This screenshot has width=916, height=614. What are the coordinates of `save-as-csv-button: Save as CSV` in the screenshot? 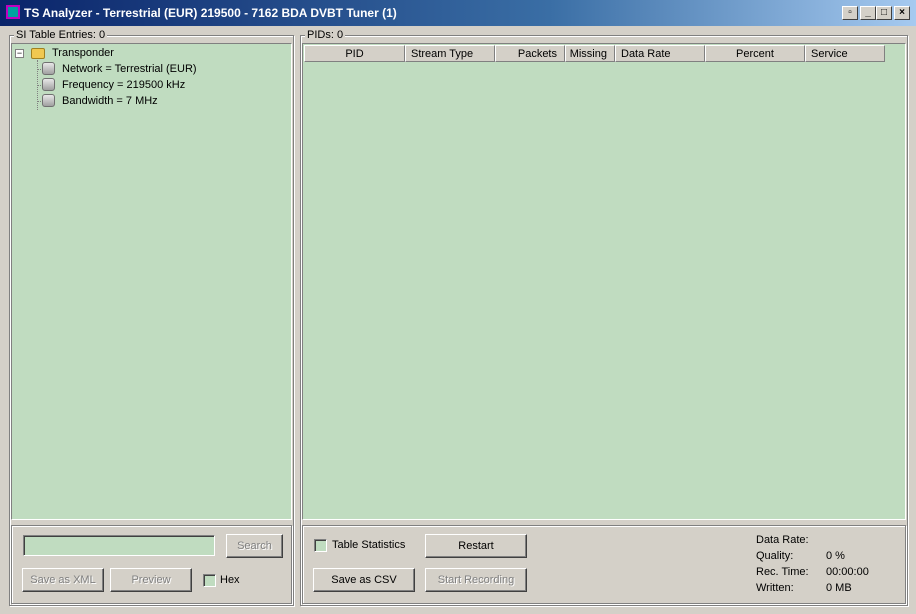 It's located at (364, 580).